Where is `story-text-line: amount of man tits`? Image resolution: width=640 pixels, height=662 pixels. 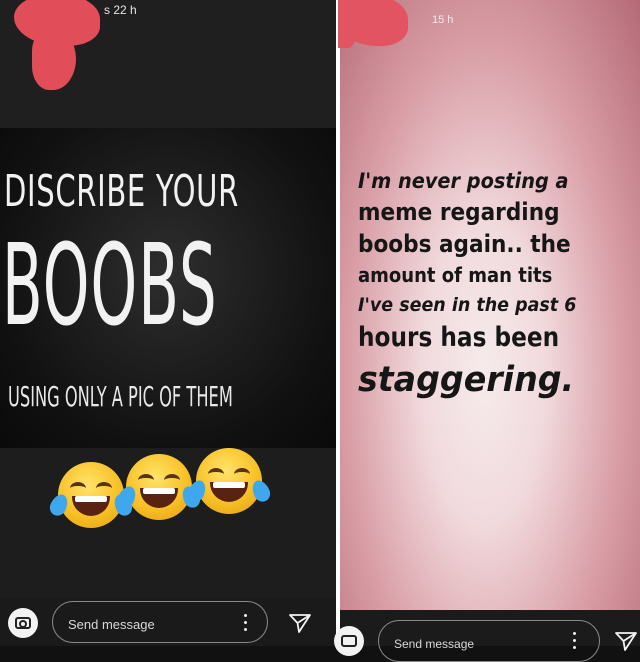
story-text-line: amount of man tits is located at coordinates (455, 275).